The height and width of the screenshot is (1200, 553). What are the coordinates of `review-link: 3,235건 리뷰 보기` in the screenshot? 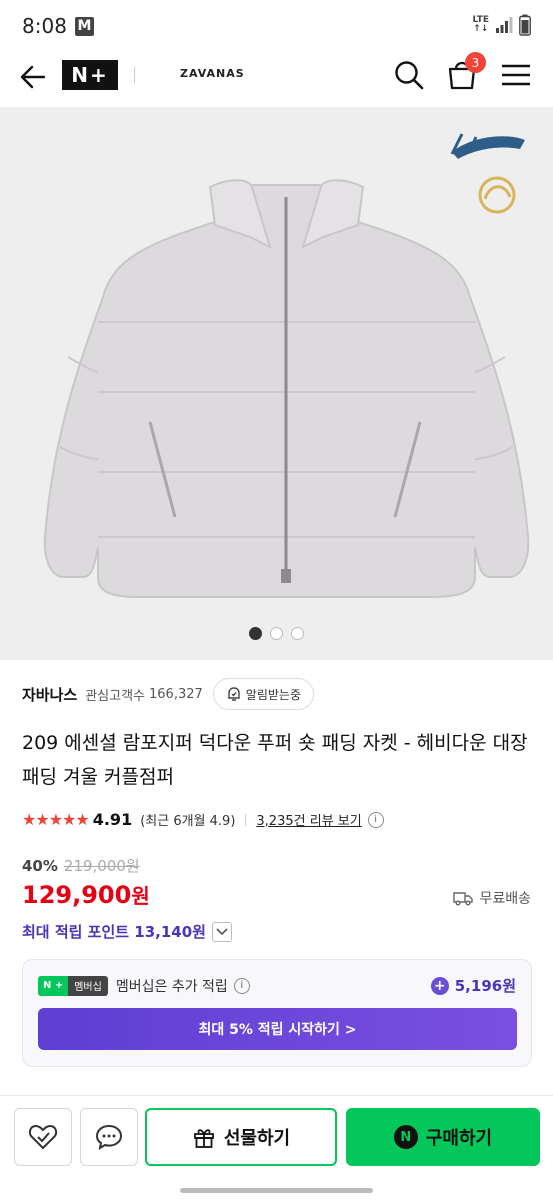 It's located at (308, 819).